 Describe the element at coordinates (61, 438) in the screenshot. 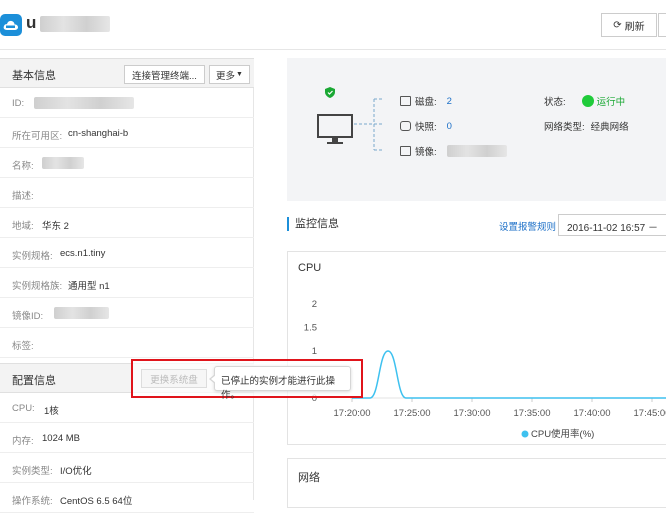

I see `memory-value: 1024 MB` at that location.